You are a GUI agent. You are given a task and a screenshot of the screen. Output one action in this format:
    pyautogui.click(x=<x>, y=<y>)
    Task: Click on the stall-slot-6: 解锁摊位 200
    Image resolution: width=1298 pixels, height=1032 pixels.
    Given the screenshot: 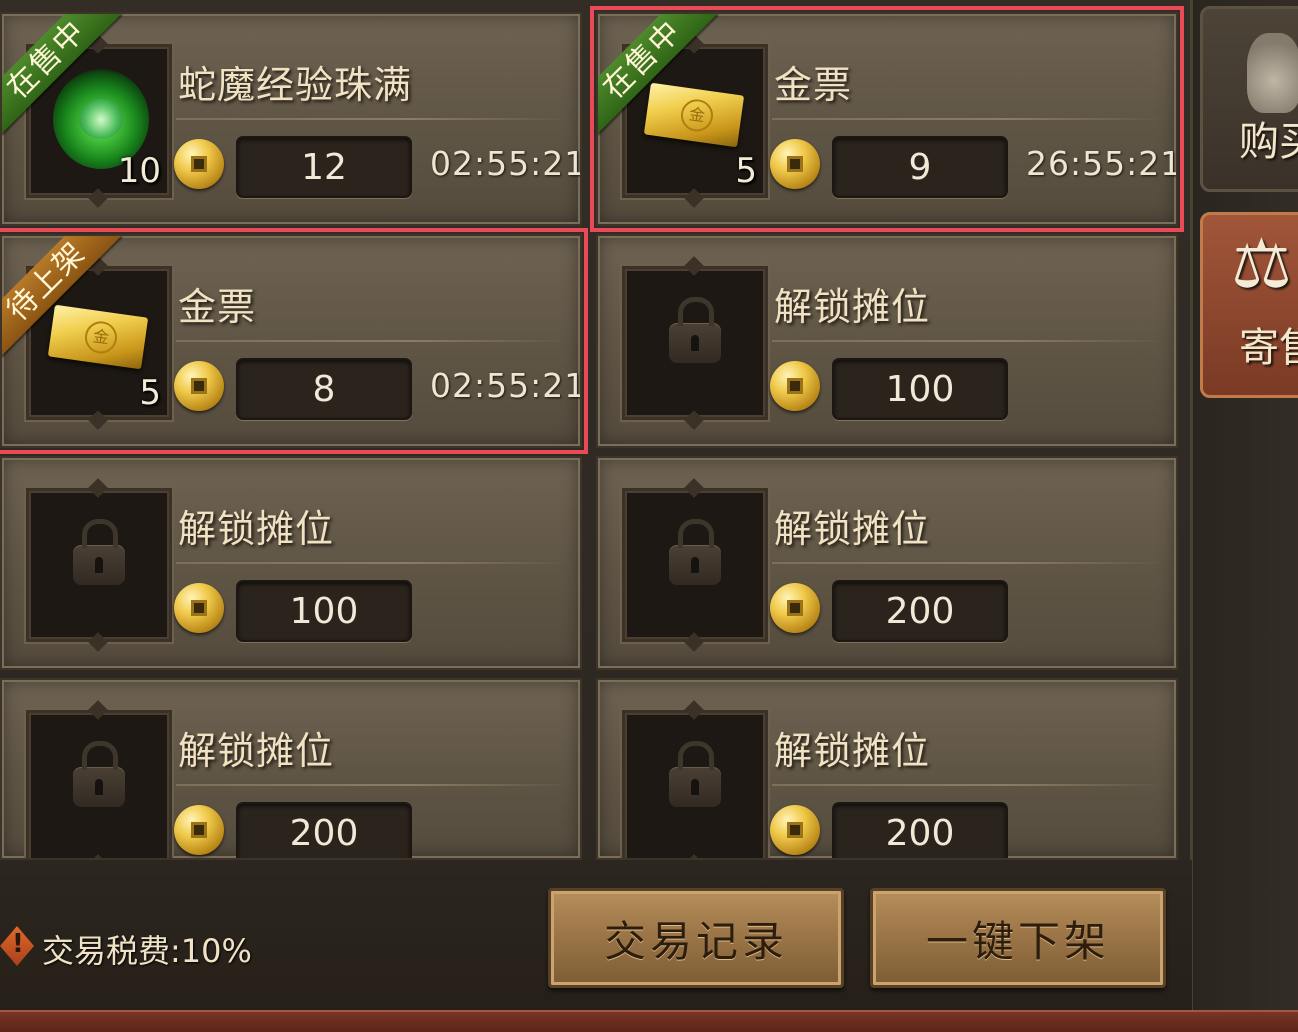 What is the action you would take?
    pyautogui.click(x=887, y=563)
    